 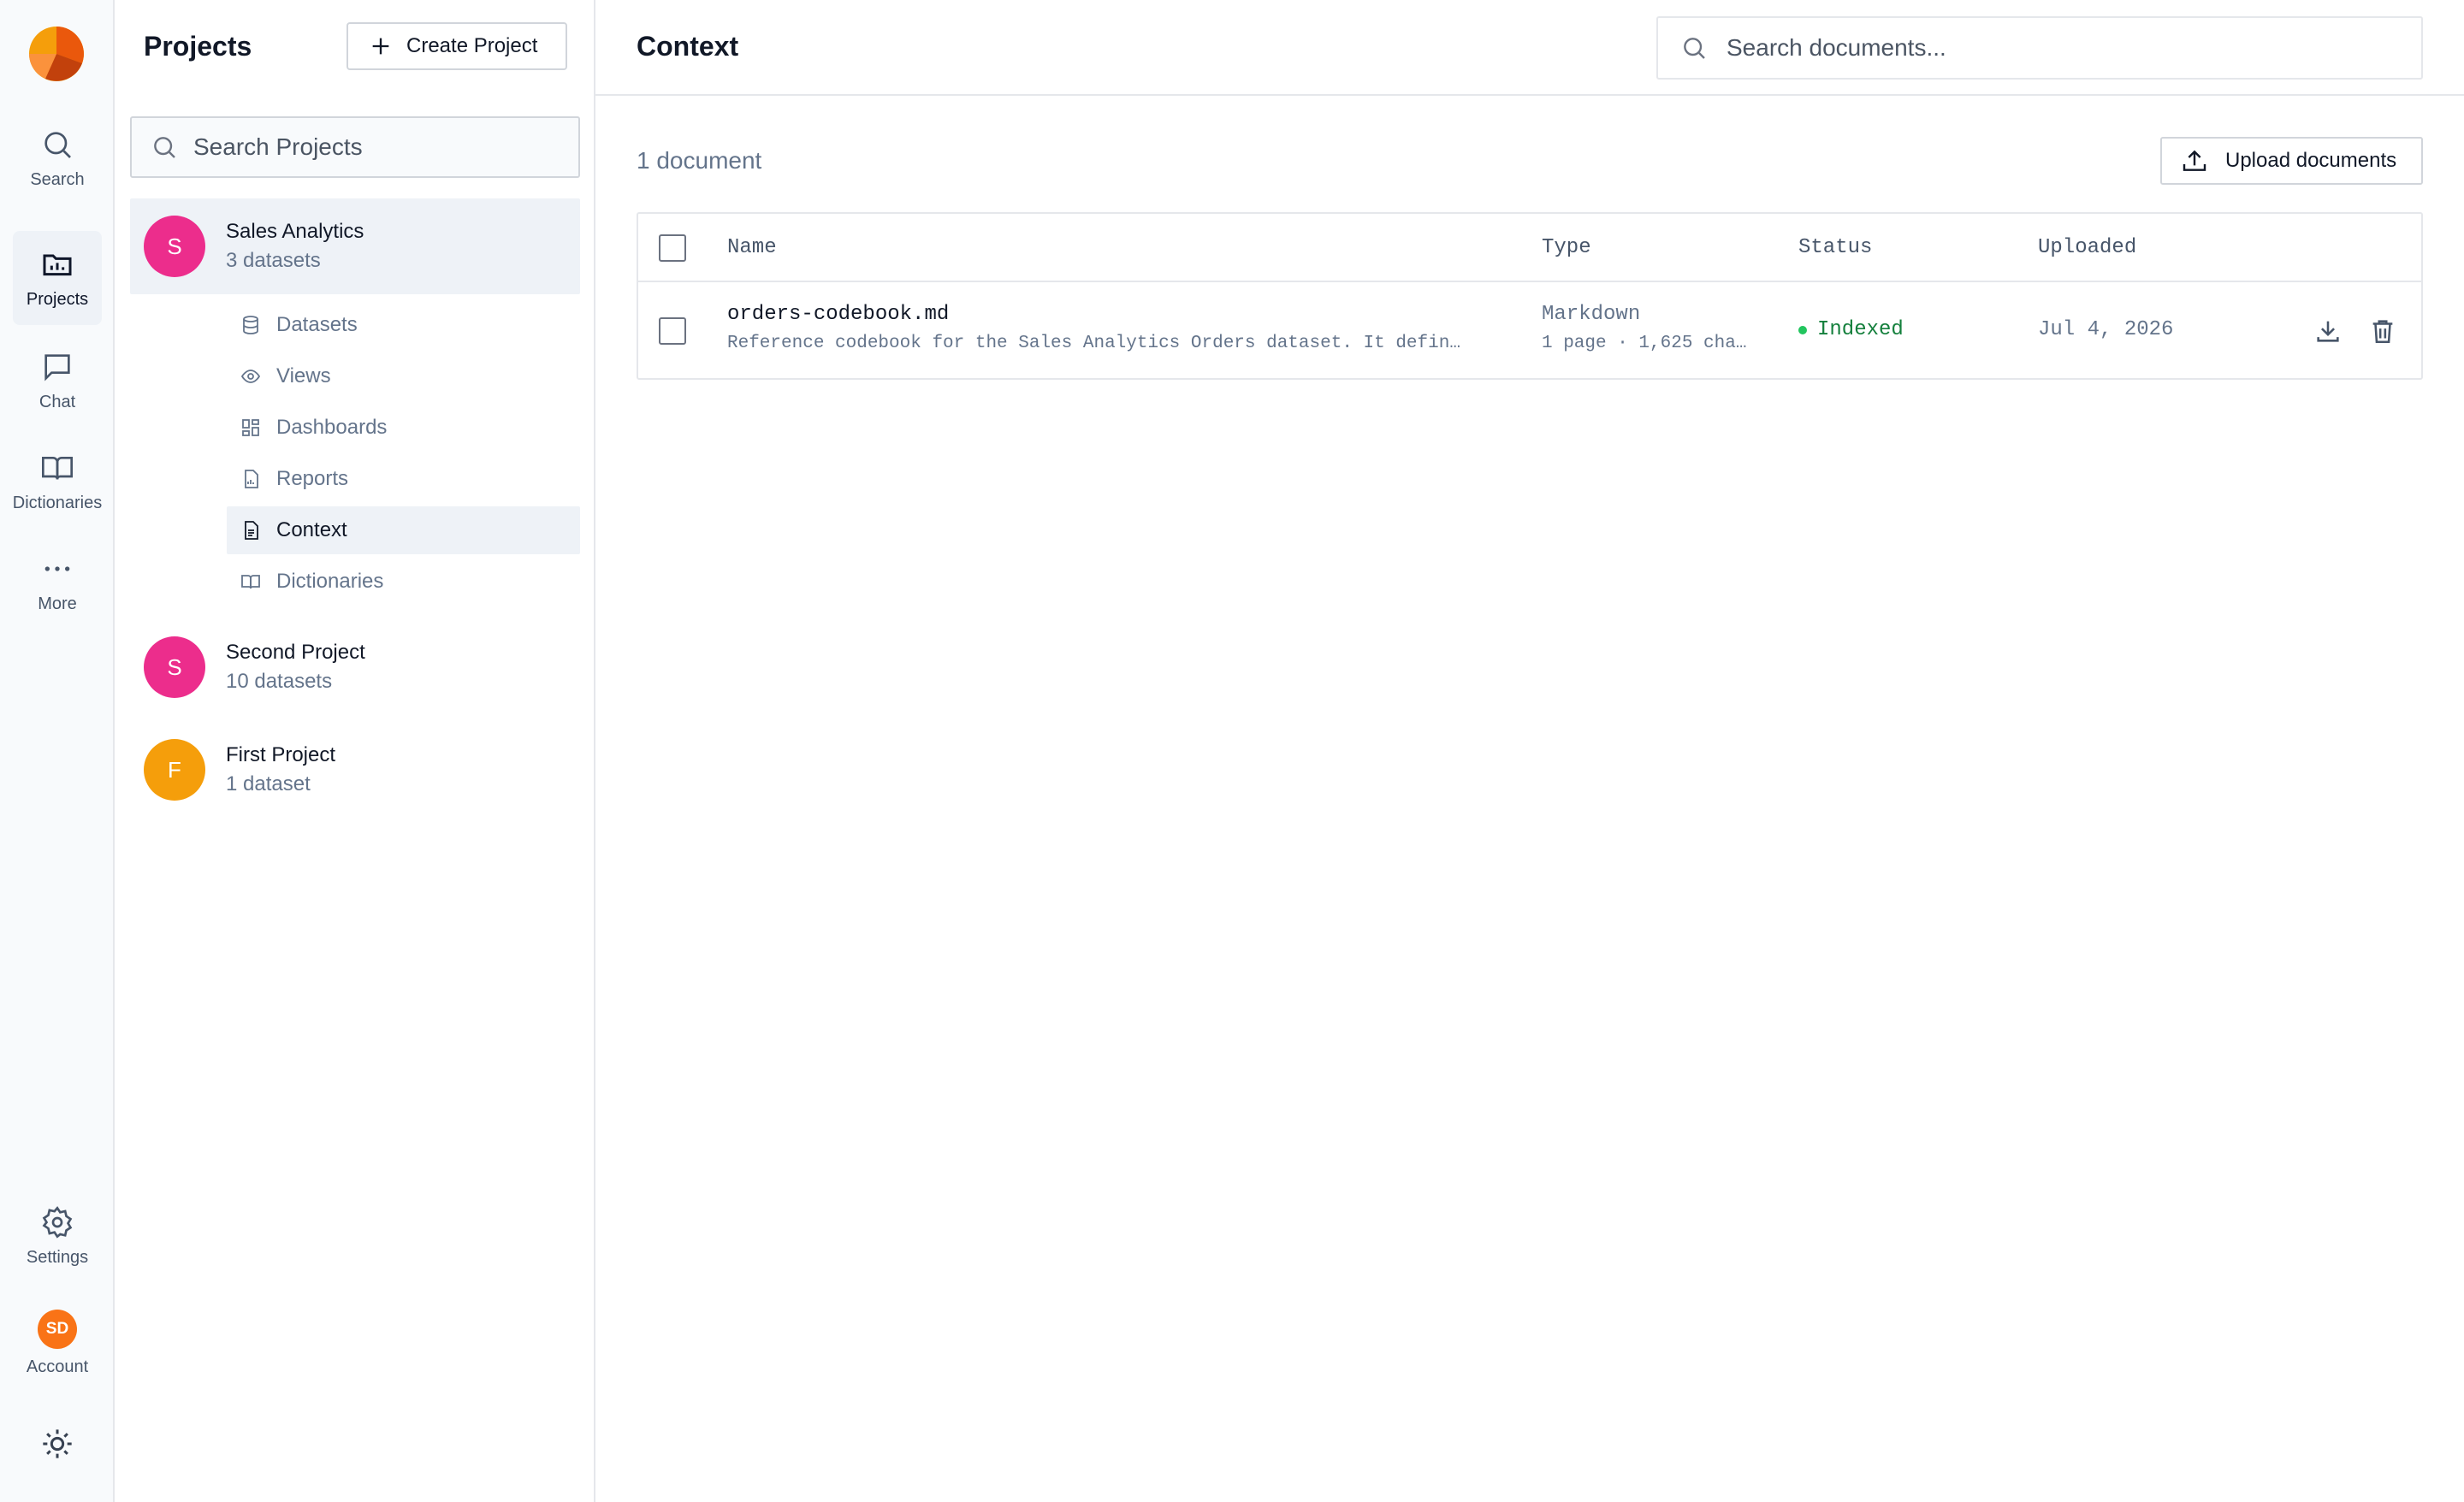 I want to click on project-search-input, so click(x=381, y=147).